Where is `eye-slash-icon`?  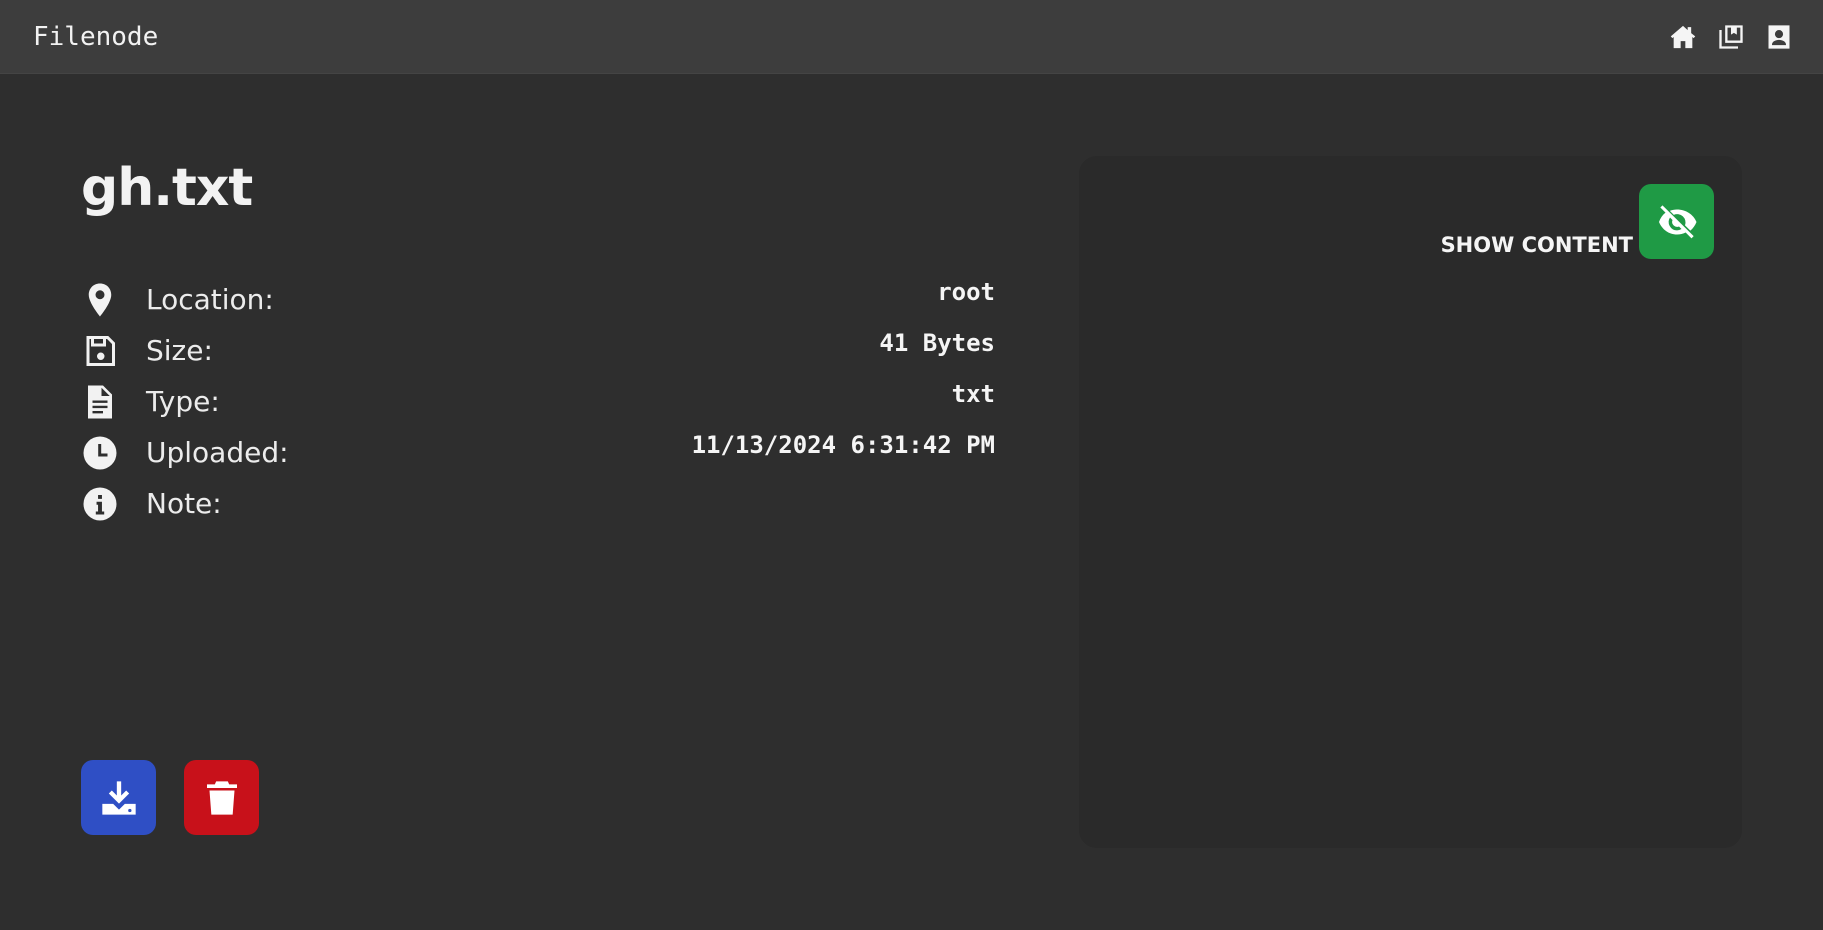
eye-slash-icon is located at coordinates (1677, 222).